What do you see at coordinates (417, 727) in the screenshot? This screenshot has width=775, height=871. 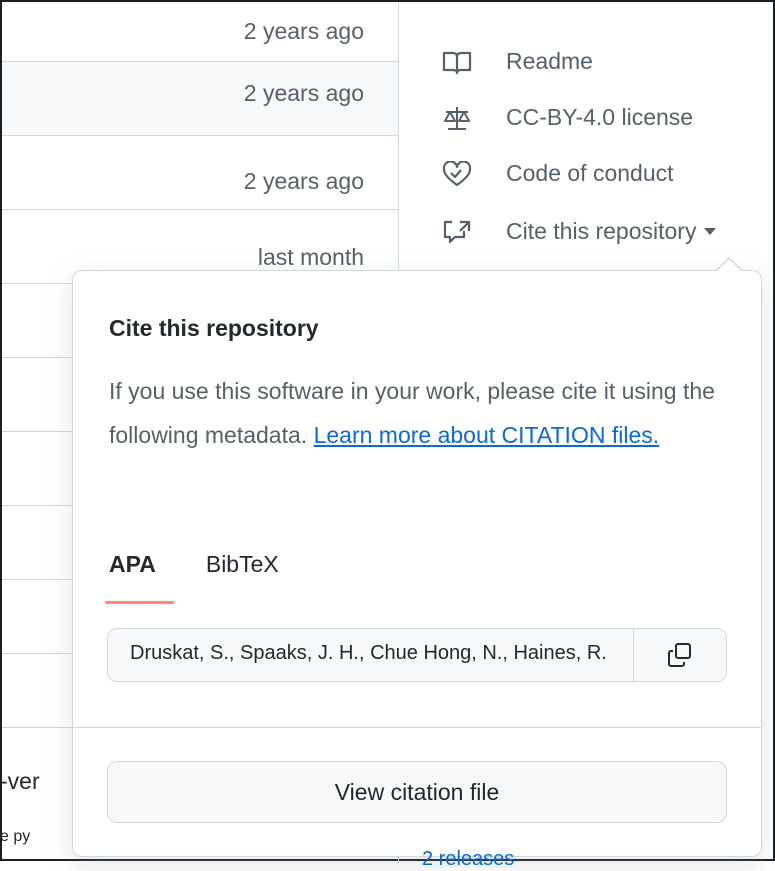 I see `popover-divider` at bounding box center [417, 727].